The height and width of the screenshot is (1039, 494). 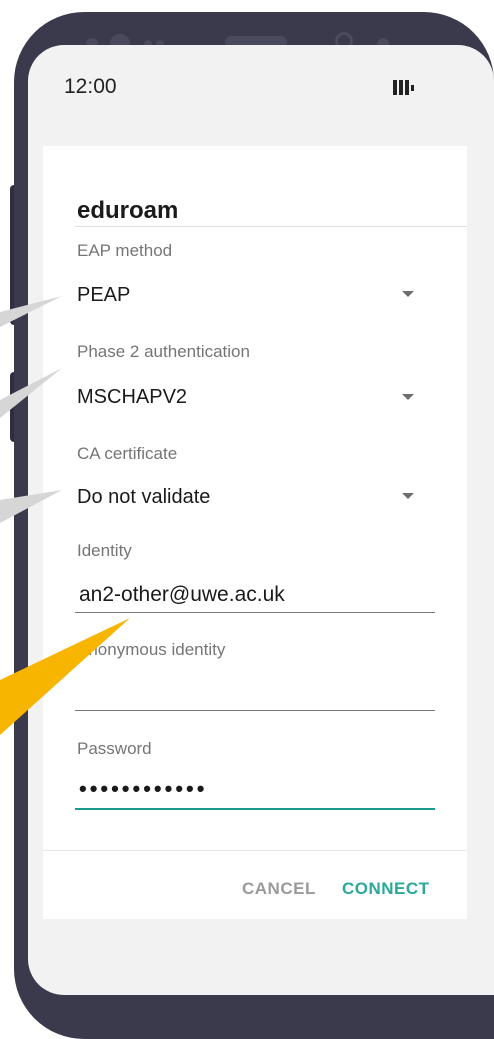 What do you see at coordinates (127, 453) in the screenshot?
I see `ca-cert-label: CA certificate` at bounding box center [127, 453].